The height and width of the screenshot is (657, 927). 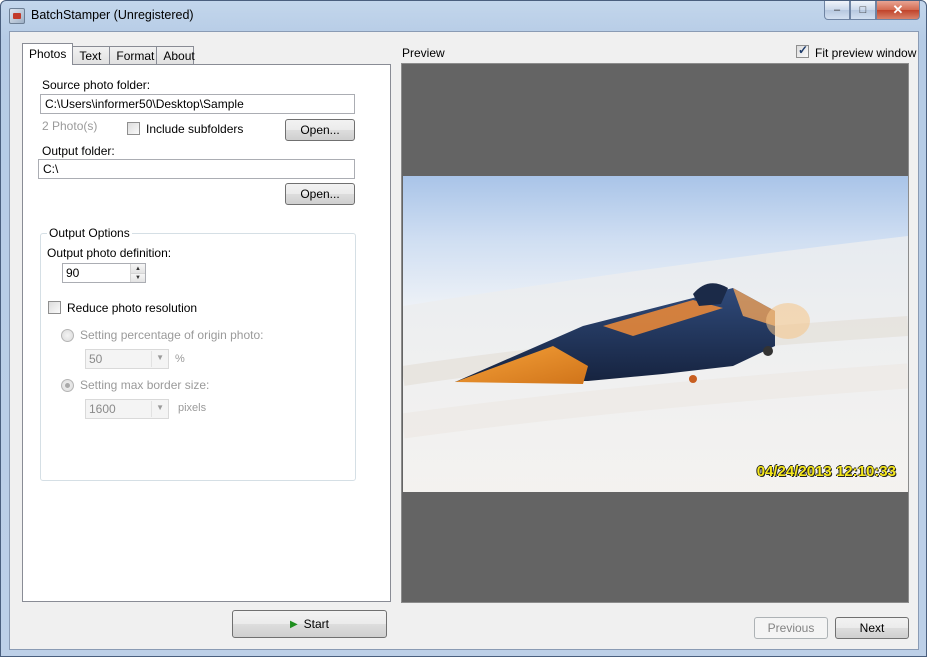 What do you see at coordinates (67, 385) in the screenshot?
I see `max-border-radio` at bounding box center [67, 385].